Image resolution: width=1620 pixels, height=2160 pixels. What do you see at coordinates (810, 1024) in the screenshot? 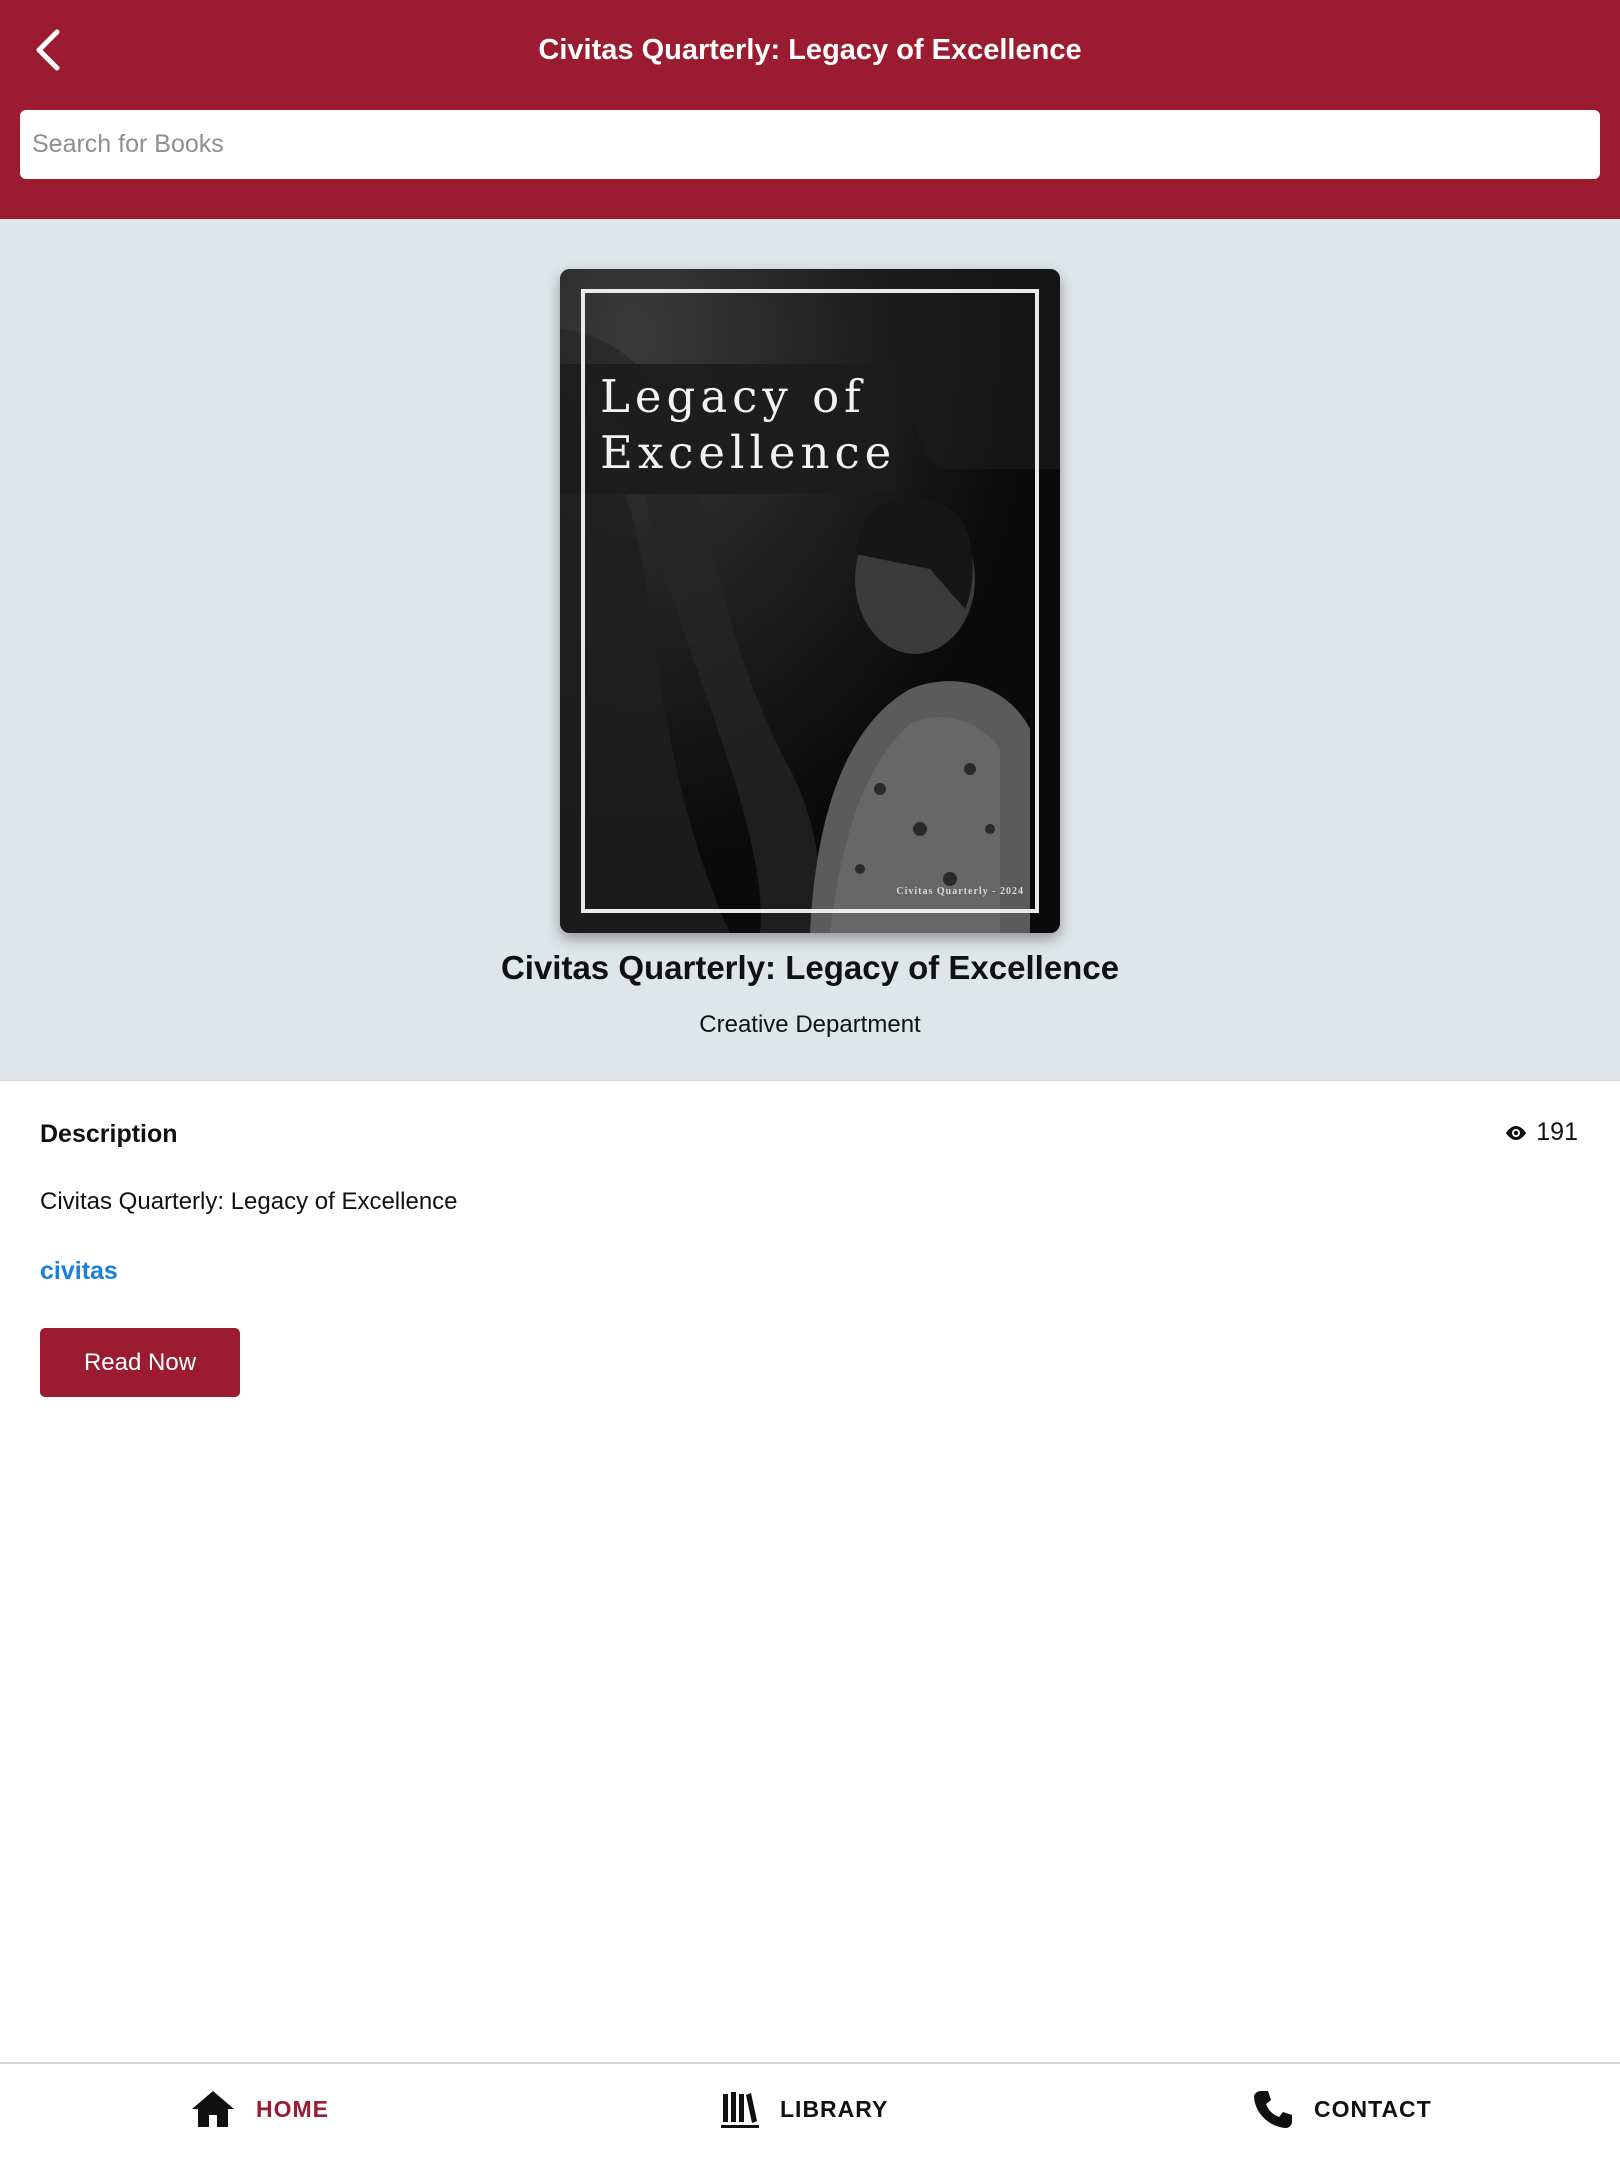
I see `book-author: Creative Department` at bounding box center [810, 1024].